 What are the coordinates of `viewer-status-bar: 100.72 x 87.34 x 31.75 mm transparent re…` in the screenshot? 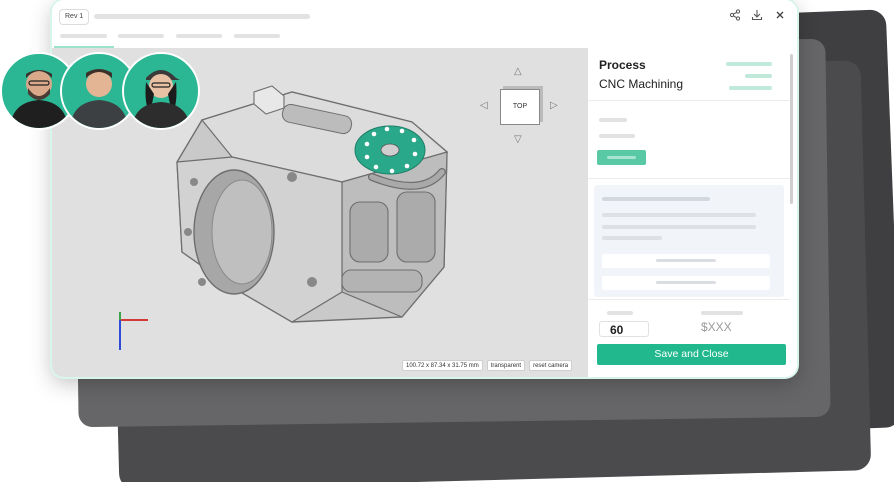 It's located at (487, 365).